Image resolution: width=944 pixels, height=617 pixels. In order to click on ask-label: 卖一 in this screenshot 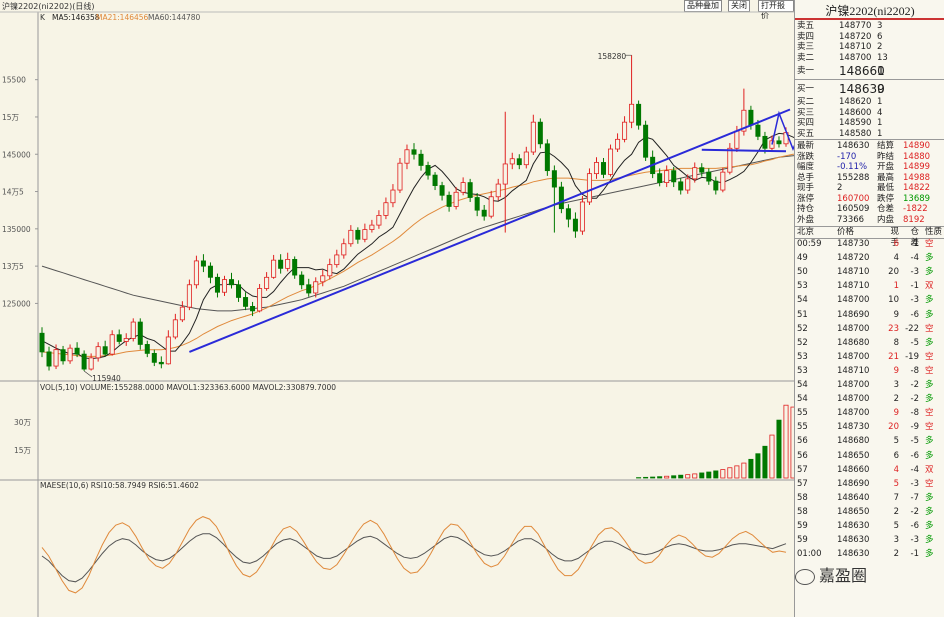, I will do `click(806, 71)`.